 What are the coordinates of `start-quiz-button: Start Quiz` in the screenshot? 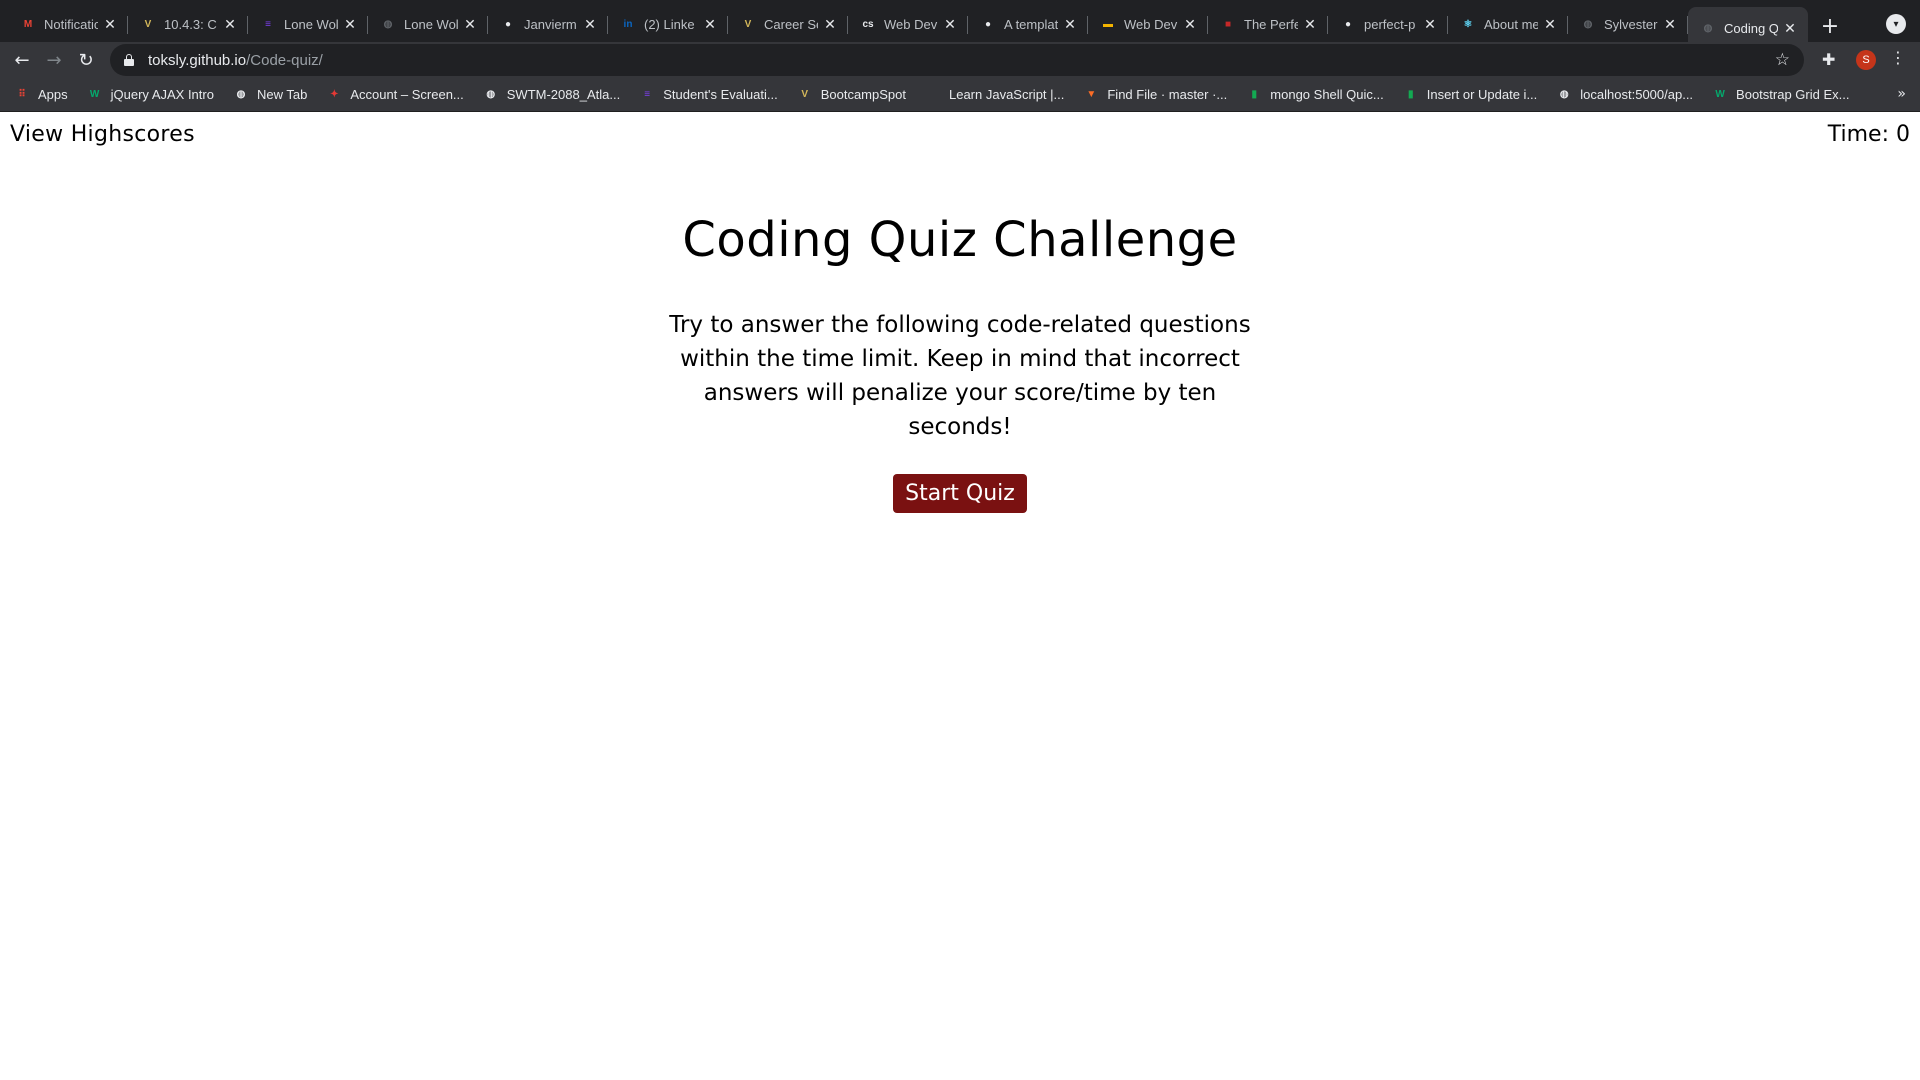 It's located at (960, 493).